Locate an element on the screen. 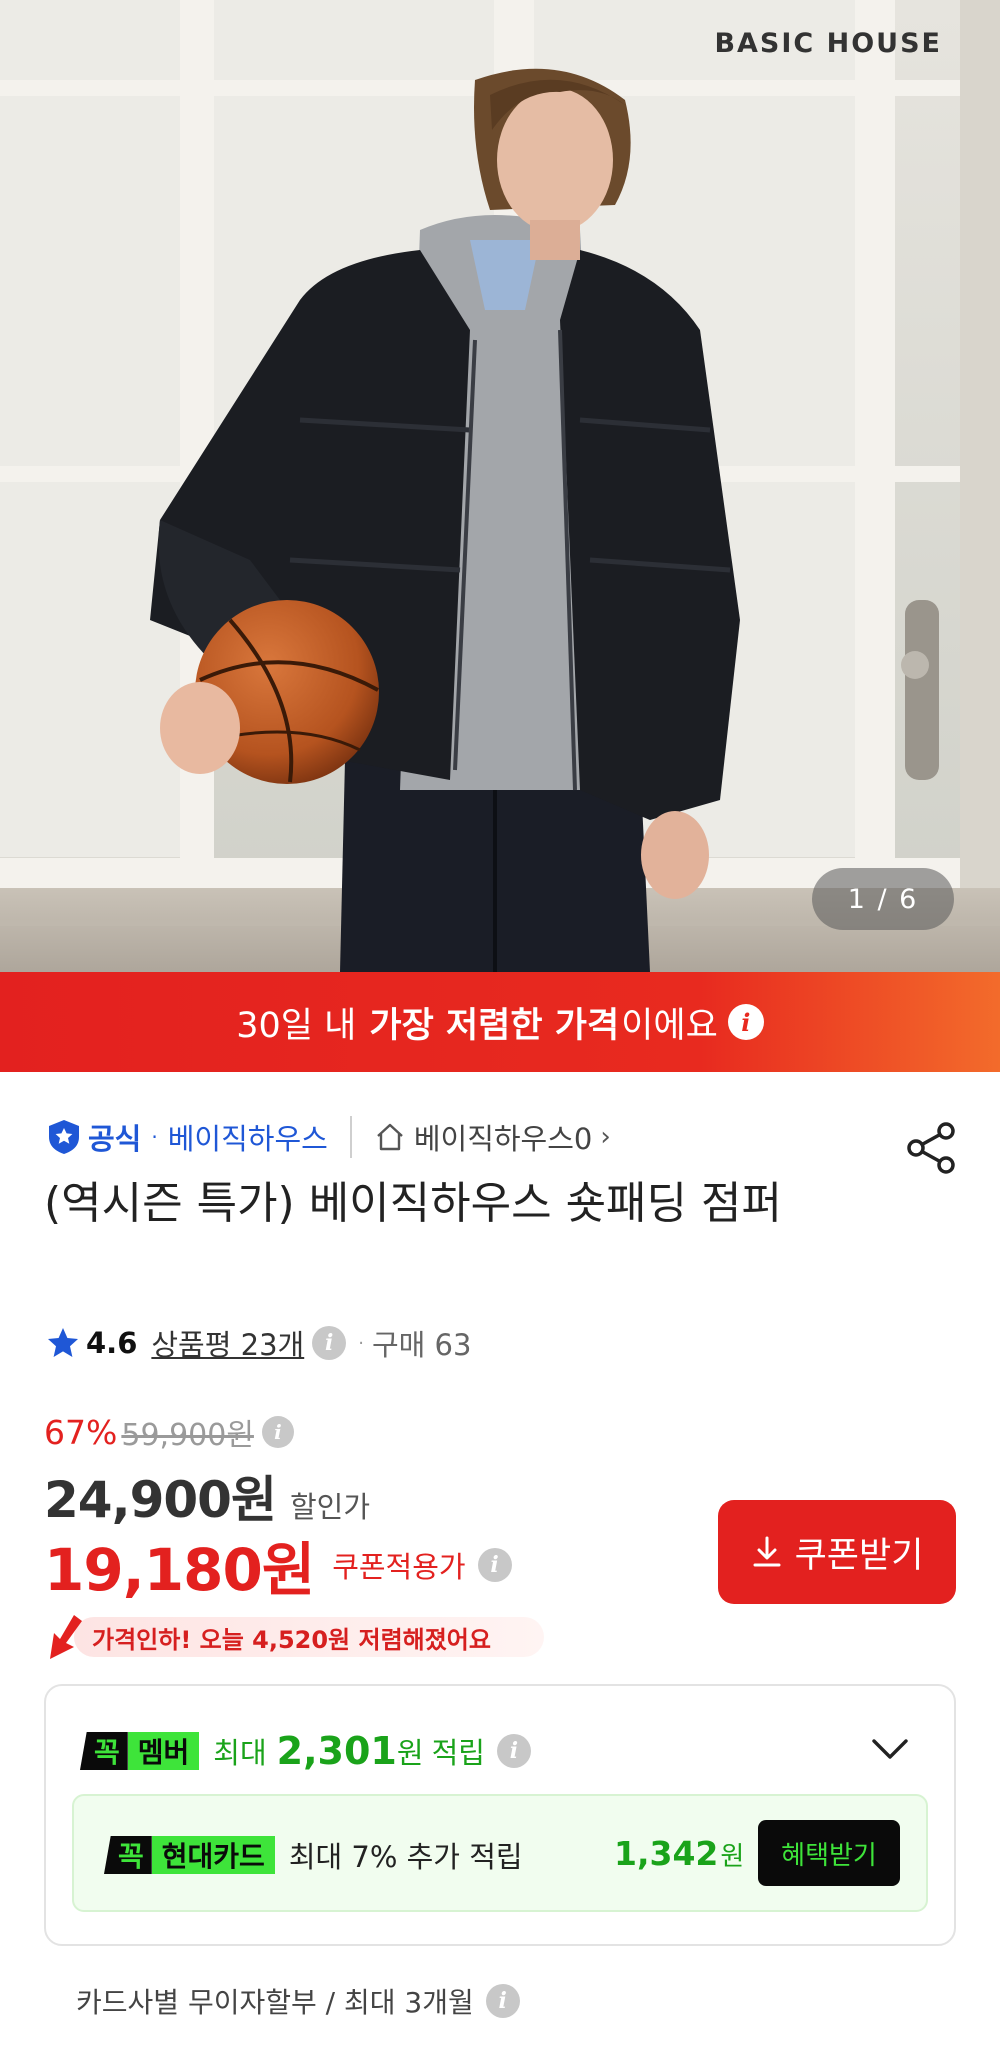  member-accrue-label: 적립 is located at coordinates (458, 1753).